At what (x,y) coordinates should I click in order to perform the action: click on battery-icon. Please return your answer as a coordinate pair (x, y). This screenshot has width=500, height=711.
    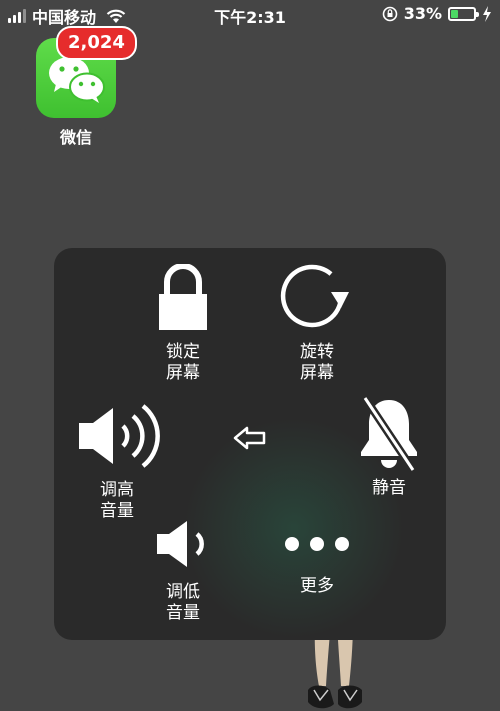
    Looking at the image, I should click on (463, 13).